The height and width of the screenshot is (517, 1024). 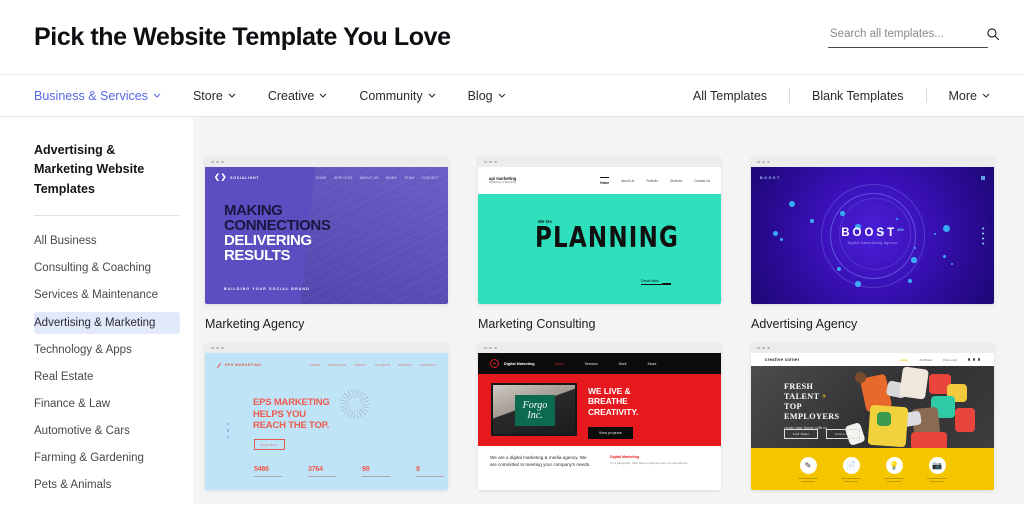 I want to click on sidebar-item-automotive-cars: Automotive & Cars, so click(x=107, y=431).